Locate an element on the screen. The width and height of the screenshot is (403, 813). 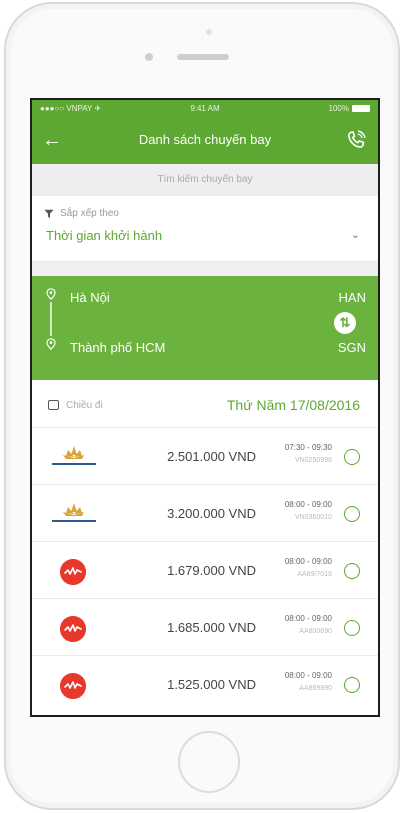
flight-code: AA89/7016 is located at coordinates (314, 574).